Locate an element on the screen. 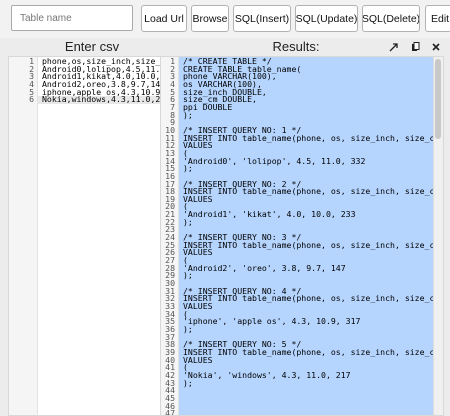 The width and height of the screenshot is (450, 416). code-line: ppi DOUBLE is located at coordinates (208, 106).